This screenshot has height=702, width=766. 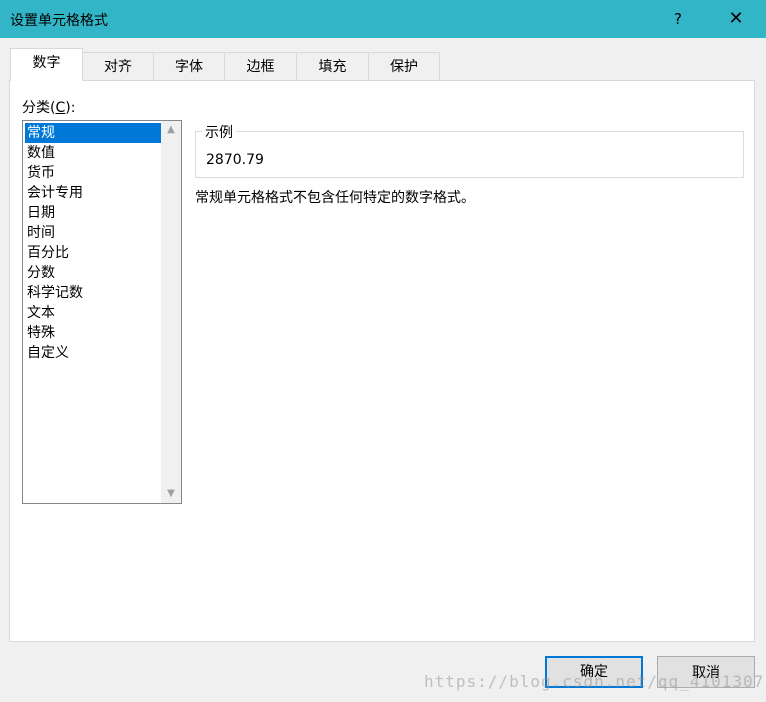 I want to click on tab-number: 数字, so click(x=46, y=64).